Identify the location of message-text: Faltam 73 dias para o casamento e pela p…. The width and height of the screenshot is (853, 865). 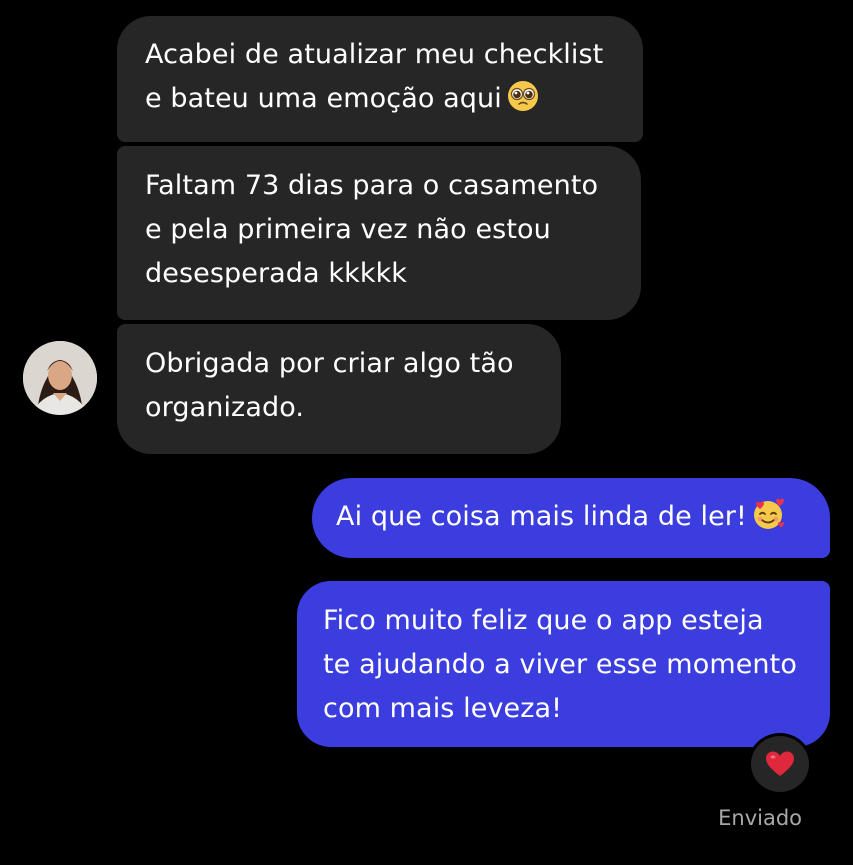
(372, 229).